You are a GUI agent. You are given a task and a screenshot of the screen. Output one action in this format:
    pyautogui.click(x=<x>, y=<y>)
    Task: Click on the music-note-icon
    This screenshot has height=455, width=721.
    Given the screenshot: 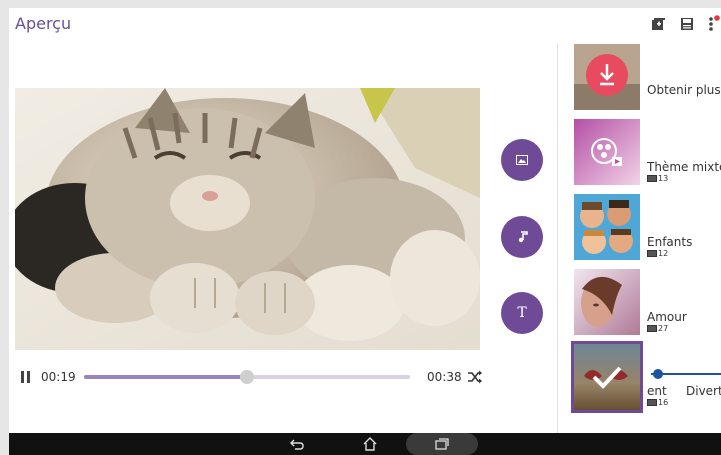 What is the action you would take?
    pyautogui.click(x=523, y=237)
    